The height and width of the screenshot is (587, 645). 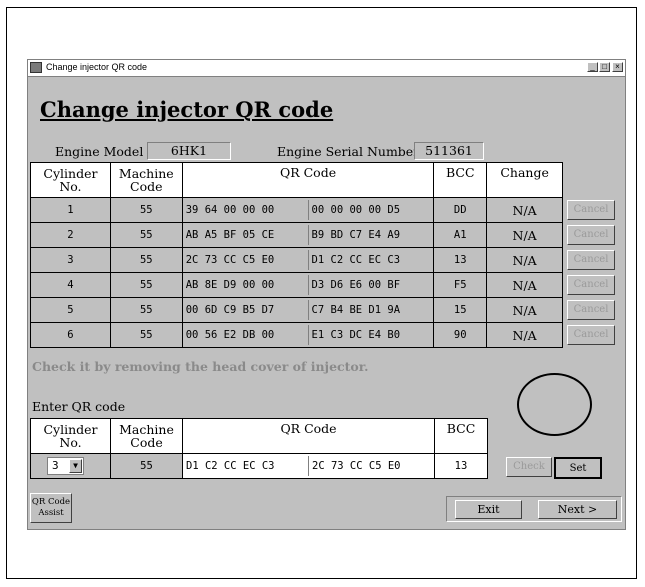 I want to click on next-button: Next >, so click(x=577, y=509).